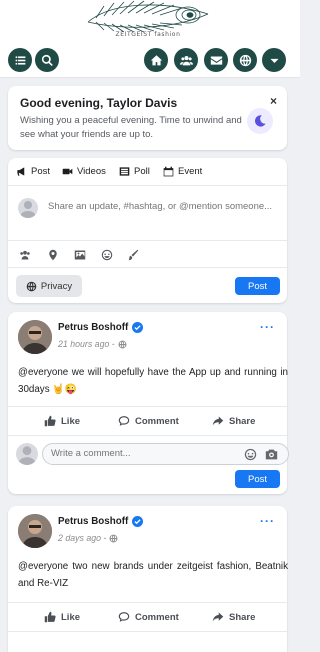  I want to click on tag-friends-button, so click(25, 255).